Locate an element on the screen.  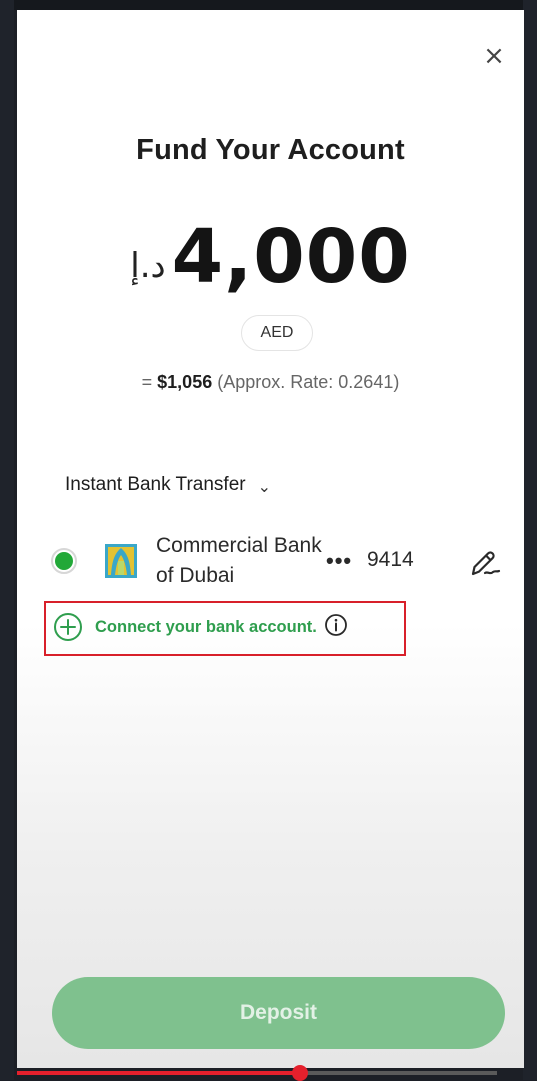
video-progress-fill is located at coordinates (159, 1073).